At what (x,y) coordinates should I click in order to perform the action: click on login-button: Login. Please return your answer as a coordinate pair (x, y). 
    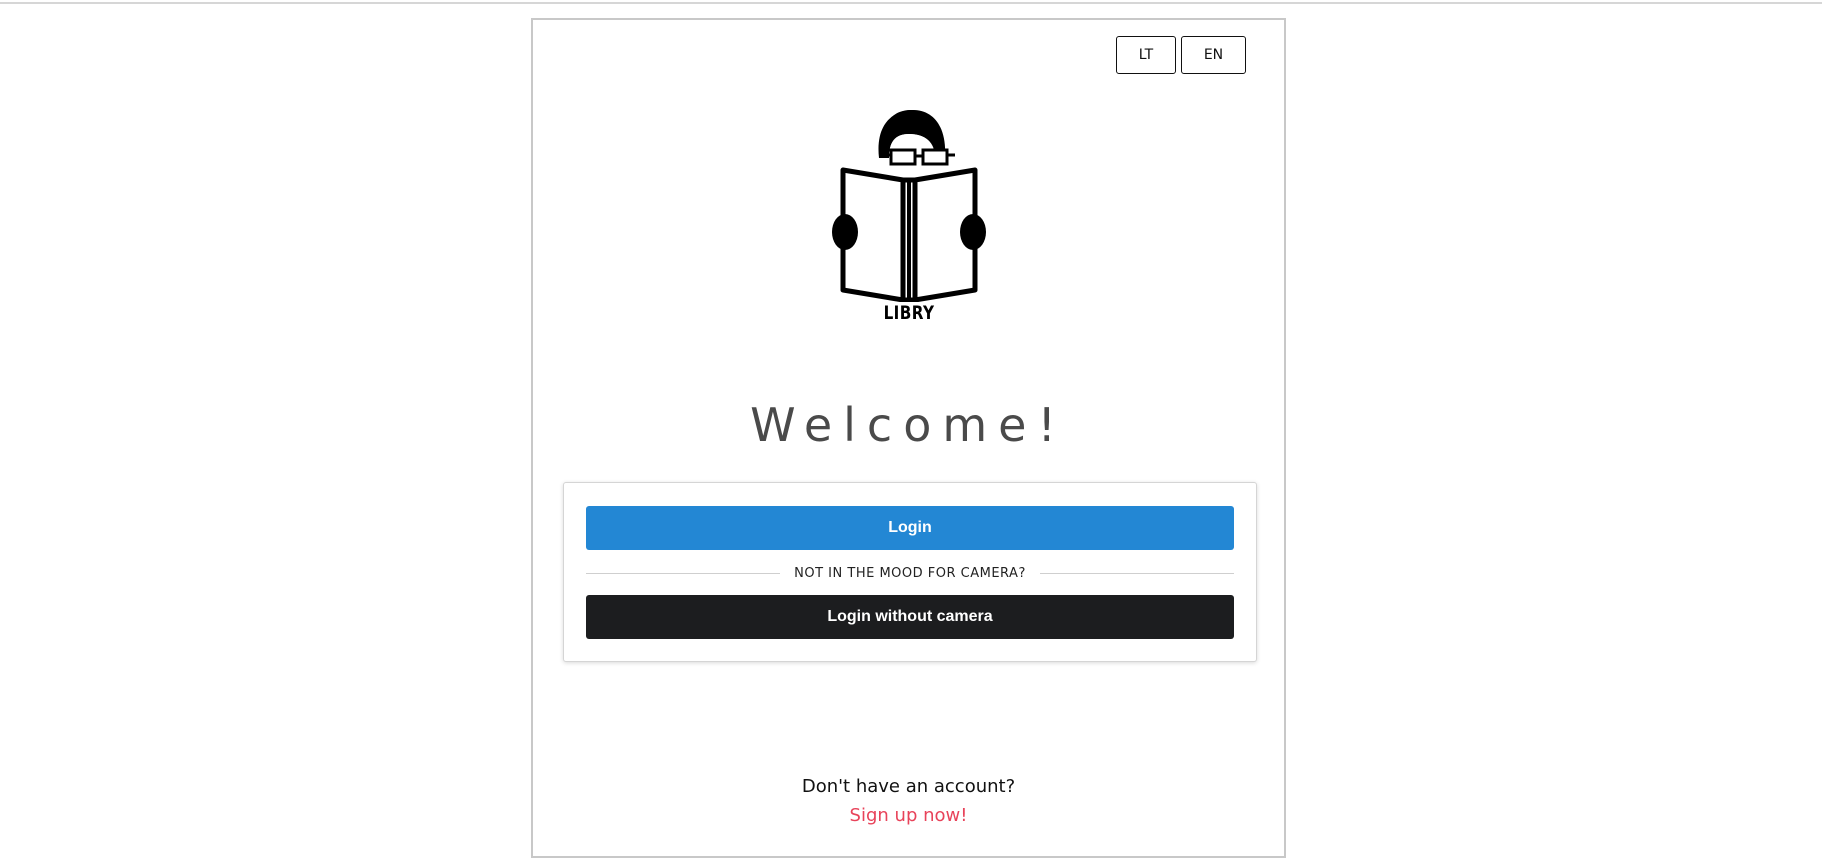
    Looking at the image, I should click on (910, 528).